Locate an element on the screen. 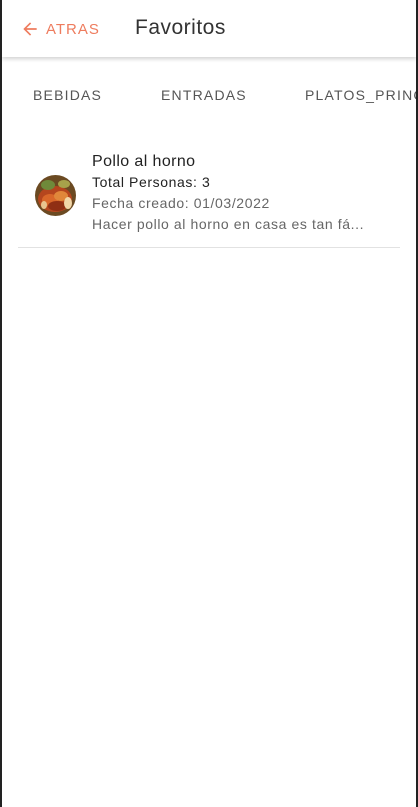  recipe-thumbnail is located at coordinates (55, 195).